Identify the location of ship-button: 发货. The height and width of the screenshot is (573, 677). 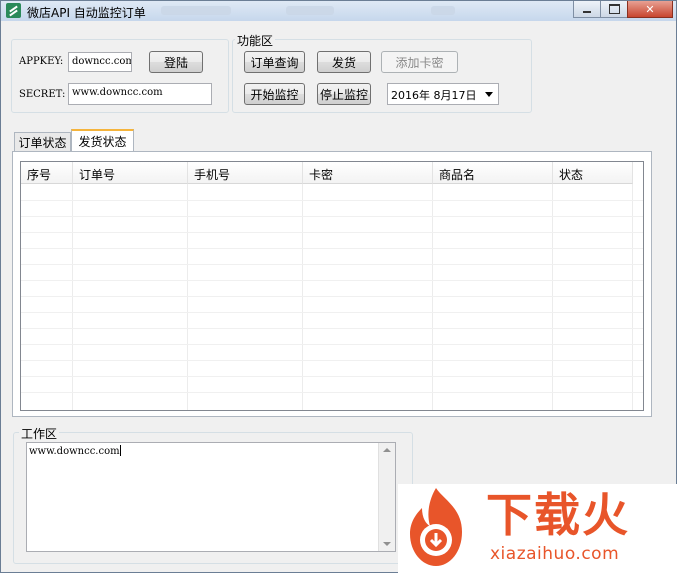
(344, 62).